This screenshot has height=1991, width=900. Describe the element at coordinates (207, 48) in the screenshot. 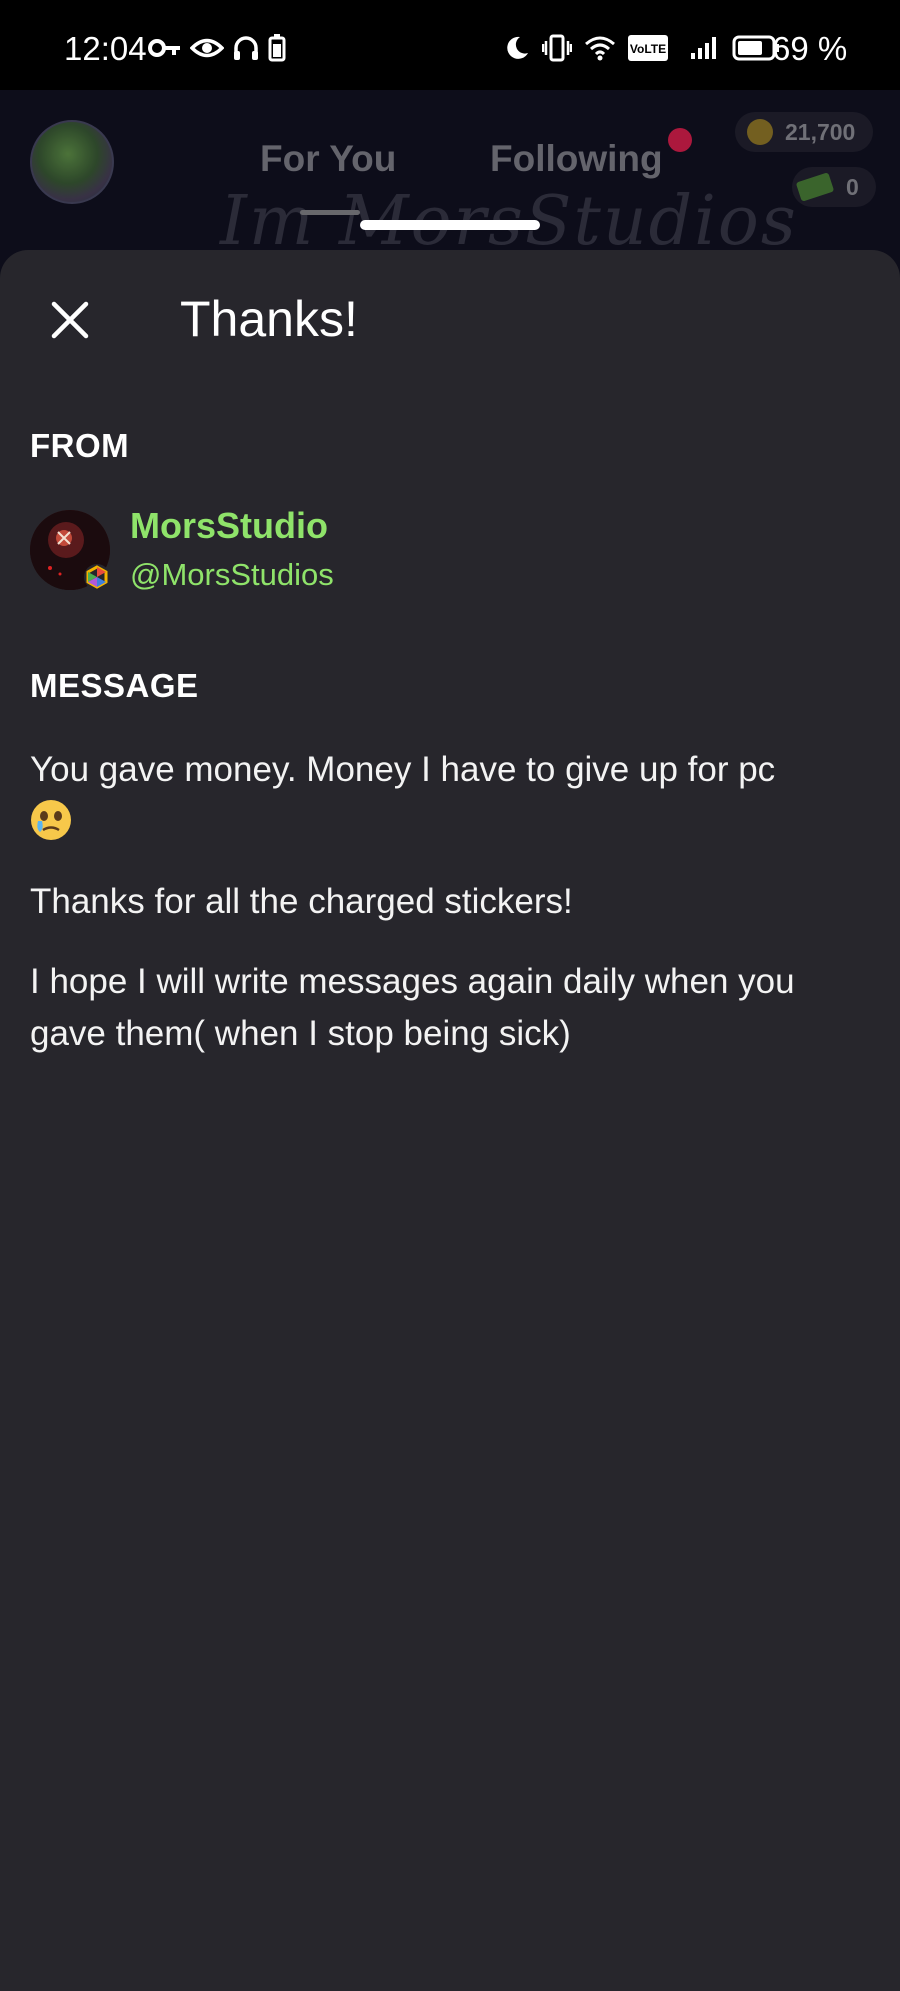

I see `eye-icon` at that location.